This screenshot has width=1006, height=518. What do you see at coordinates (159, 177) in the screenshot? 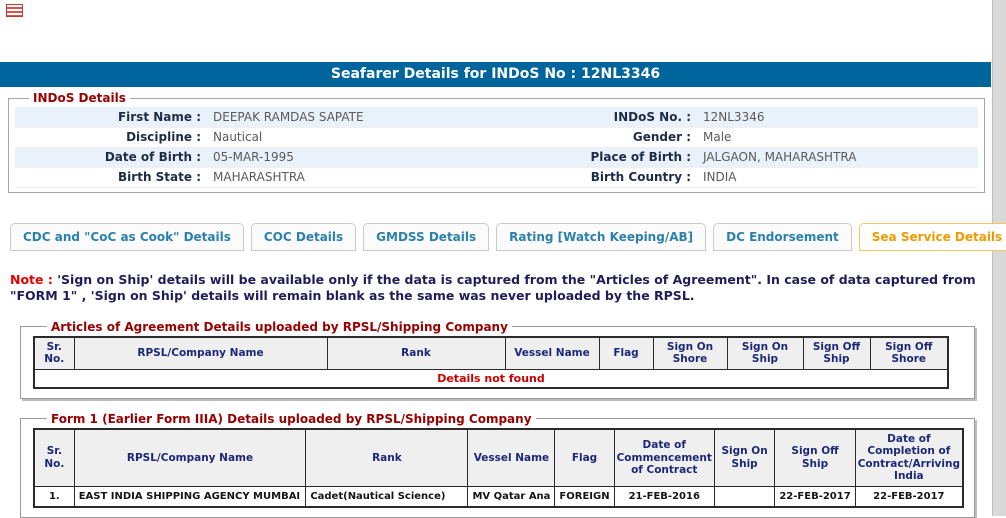
I see `birth-state-label: Birth State :` at bounding box center [159, 177].